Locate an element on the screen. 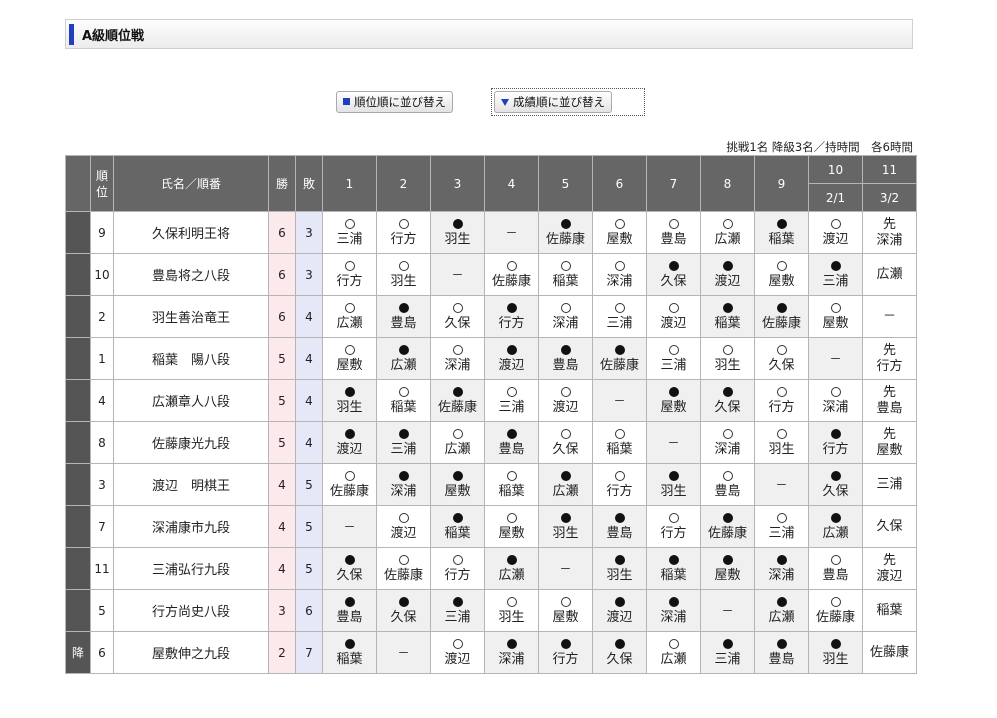 This screenshot has height=718, width=997. game-cell: 久保 is located at coordinates (727, 400).